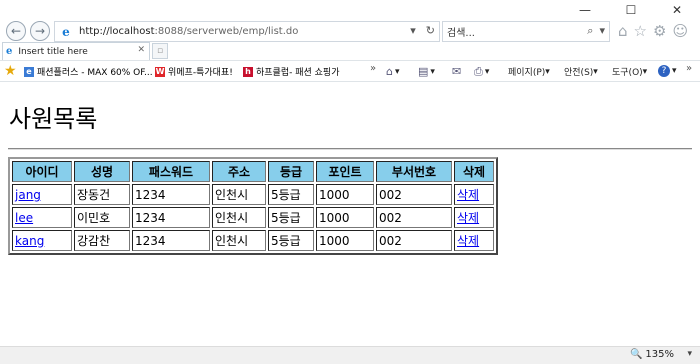  Describe the element at coordinates (596, 31) in the screenshot. I see `search-tools: ⌕ ▾` at that location.